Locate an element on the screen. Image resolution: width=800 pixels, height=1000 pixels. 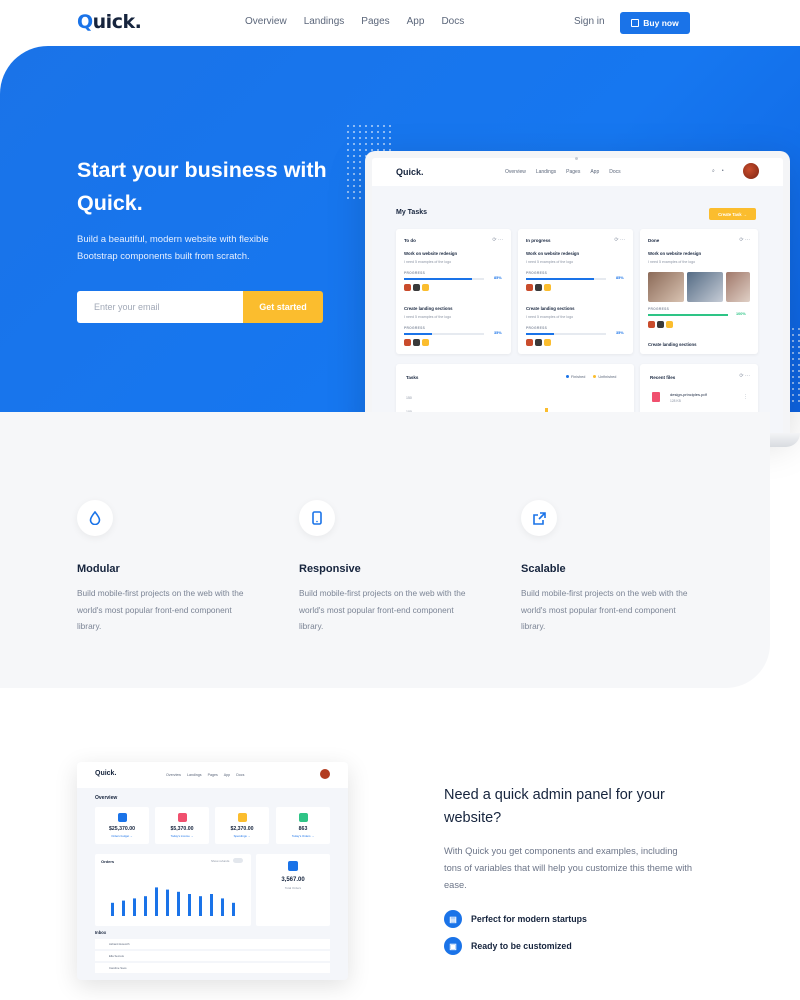
team-photo is located at coordinates (666, 287).